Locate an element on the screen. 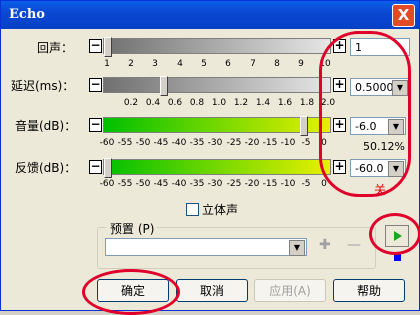 The image size is (420, 315). volume-tick-label: -55 is located at coordinates (125, 143).